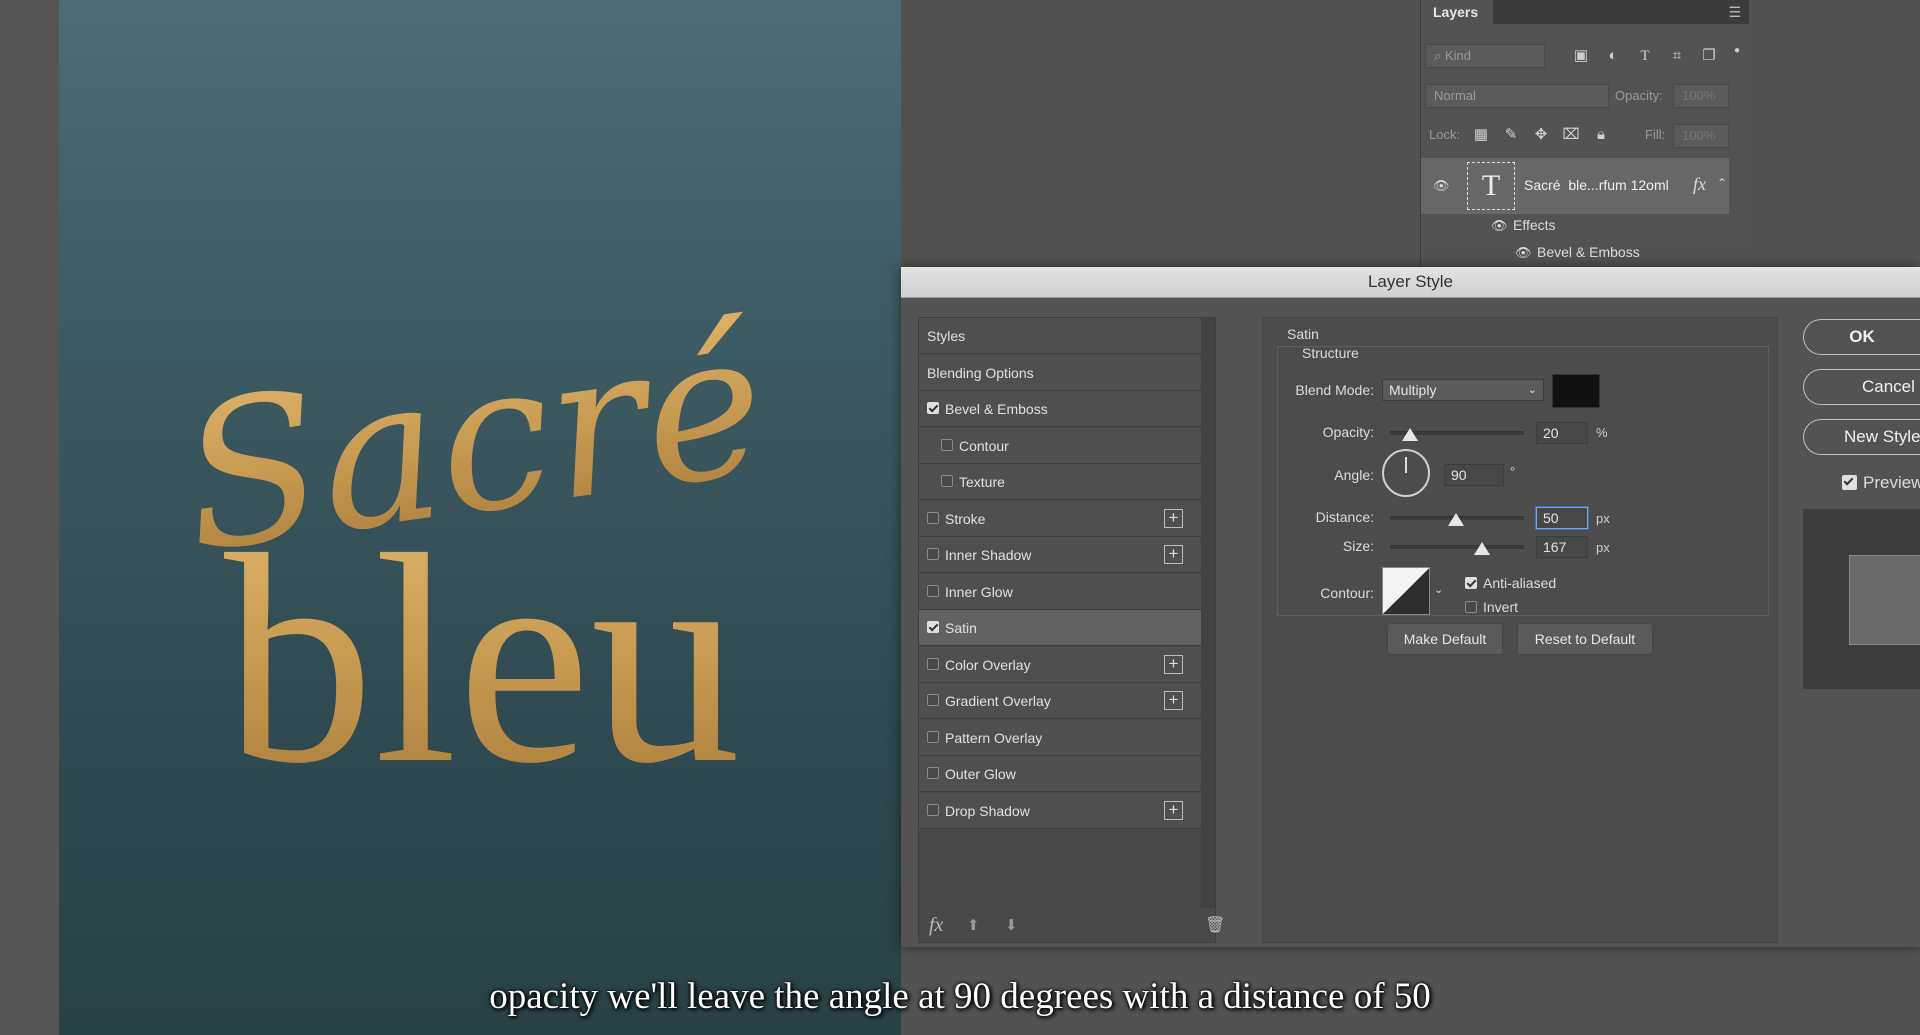 Image resolution: width=1920 pixels, height=1035 pixels. I want to click on panel-menu-icon: ☰, so click(1734, 12).